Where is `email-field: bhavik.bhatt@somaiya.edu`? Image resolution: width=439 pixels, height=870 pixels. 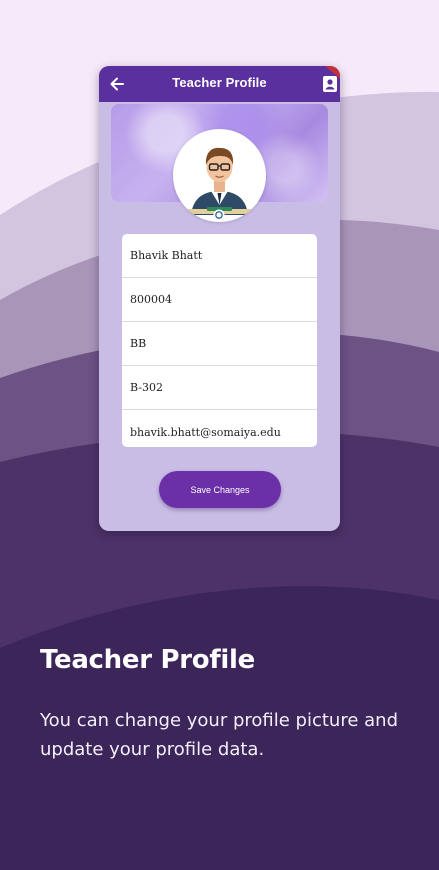
email-field: bhavik.bhatt@somaiya.edu is located at coordinates (219, 428).